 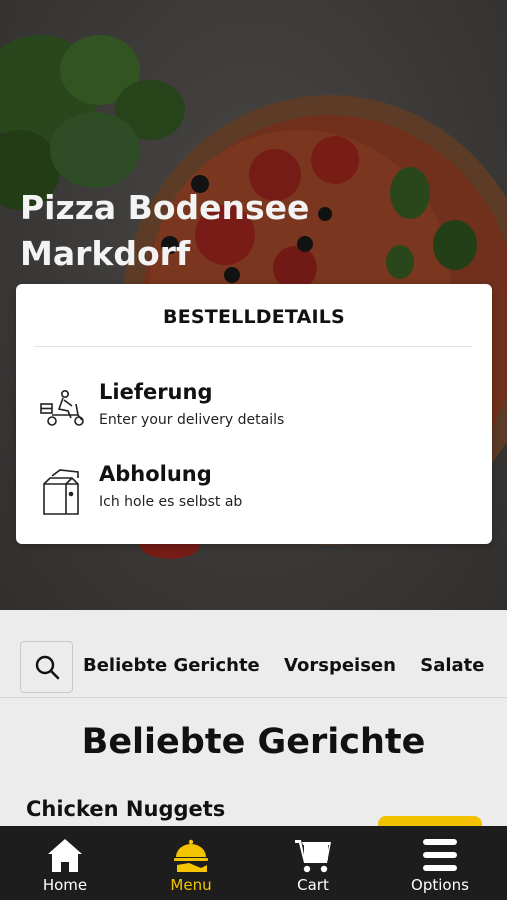 I want to click on hamburger-menu-icon, so click(x=440, y=855).